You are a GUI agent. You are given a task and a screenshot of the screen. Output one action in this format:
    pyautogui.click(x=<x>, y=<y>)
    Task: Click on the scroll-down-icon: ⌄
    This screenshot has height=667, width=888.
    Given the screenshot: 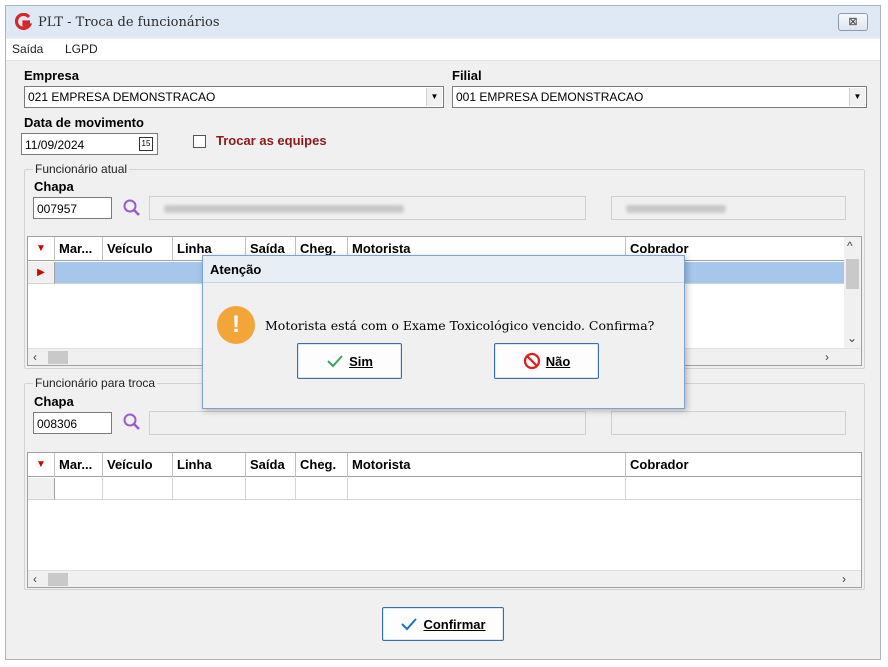 What is the action you would take?
    pyautogui.click(x=852, y=338)
    